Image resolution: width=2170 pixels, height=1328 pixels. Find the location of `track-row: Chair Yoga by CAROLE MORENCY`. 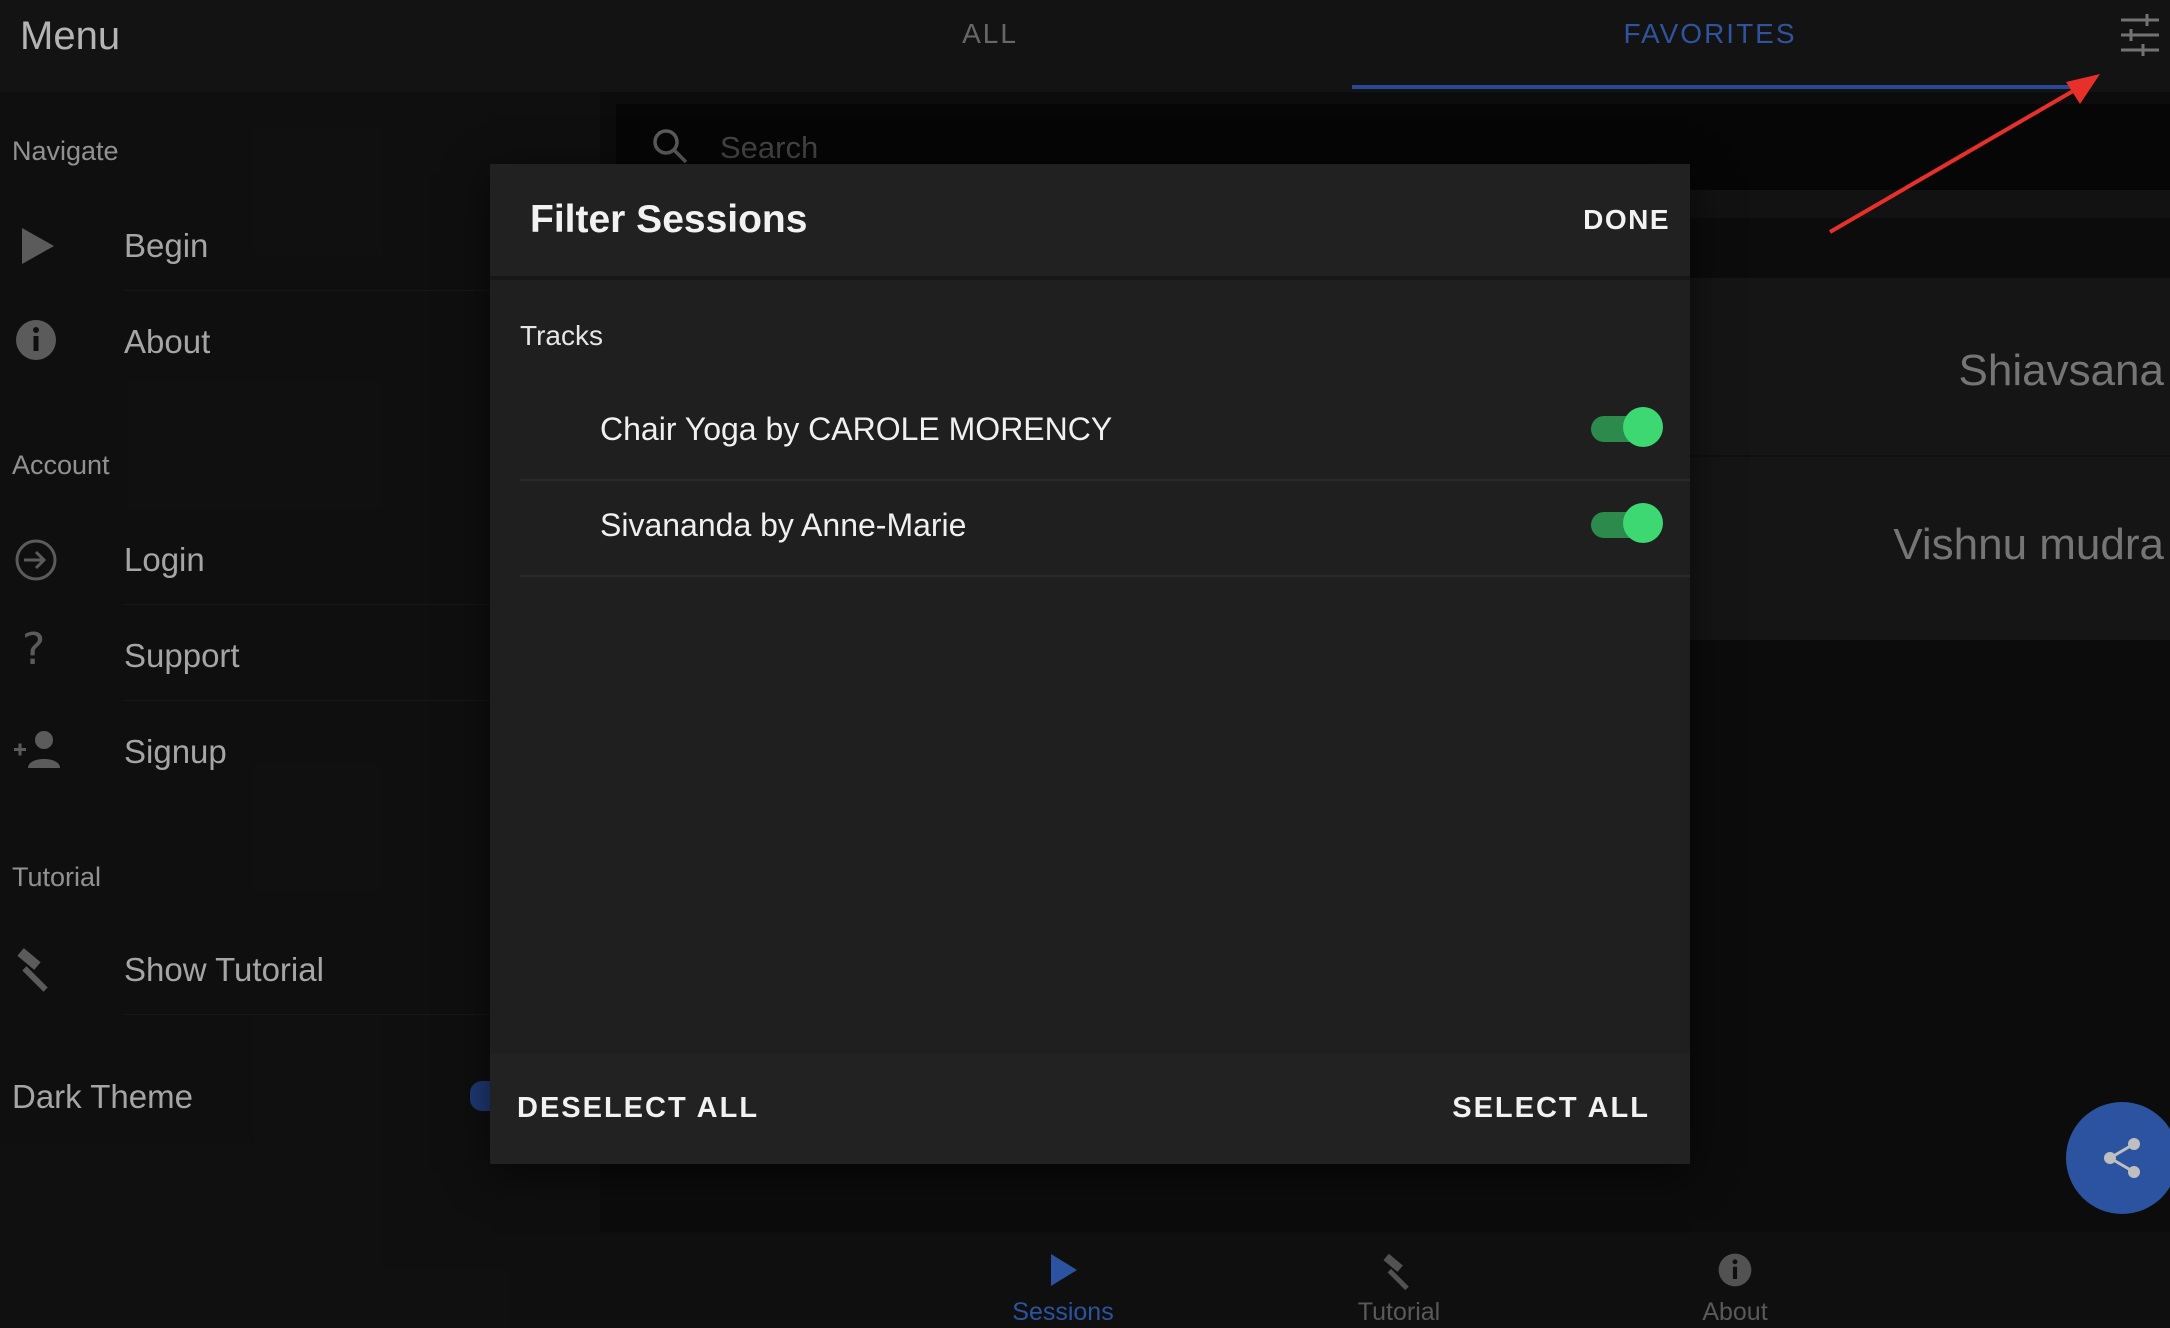

track-row: Chair Yoga by CAROLE MORENCY is located at coordinates (1105, 432).